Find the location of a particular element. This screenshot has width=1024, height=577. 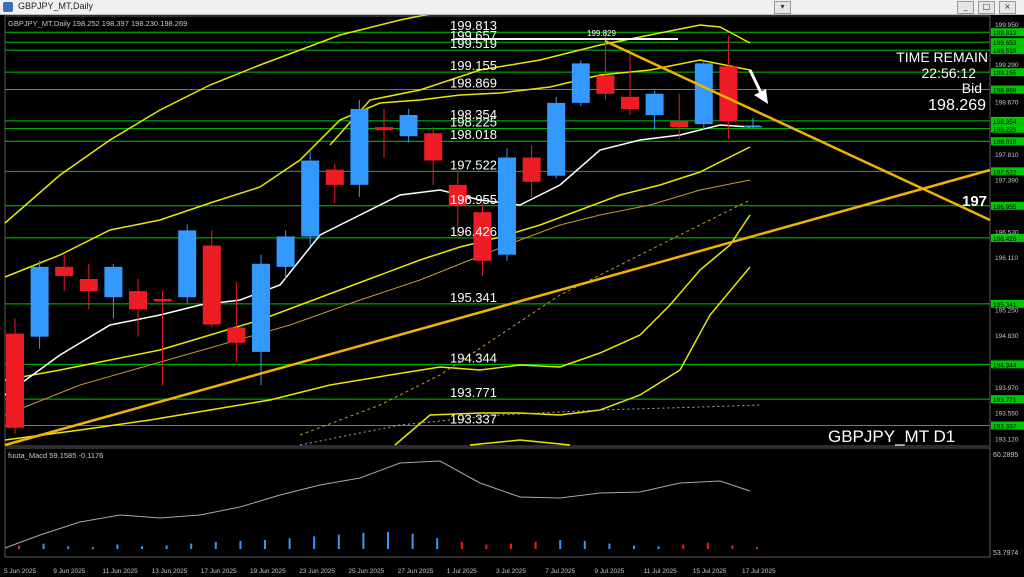

long-ma is located at coordinates (530, 425).